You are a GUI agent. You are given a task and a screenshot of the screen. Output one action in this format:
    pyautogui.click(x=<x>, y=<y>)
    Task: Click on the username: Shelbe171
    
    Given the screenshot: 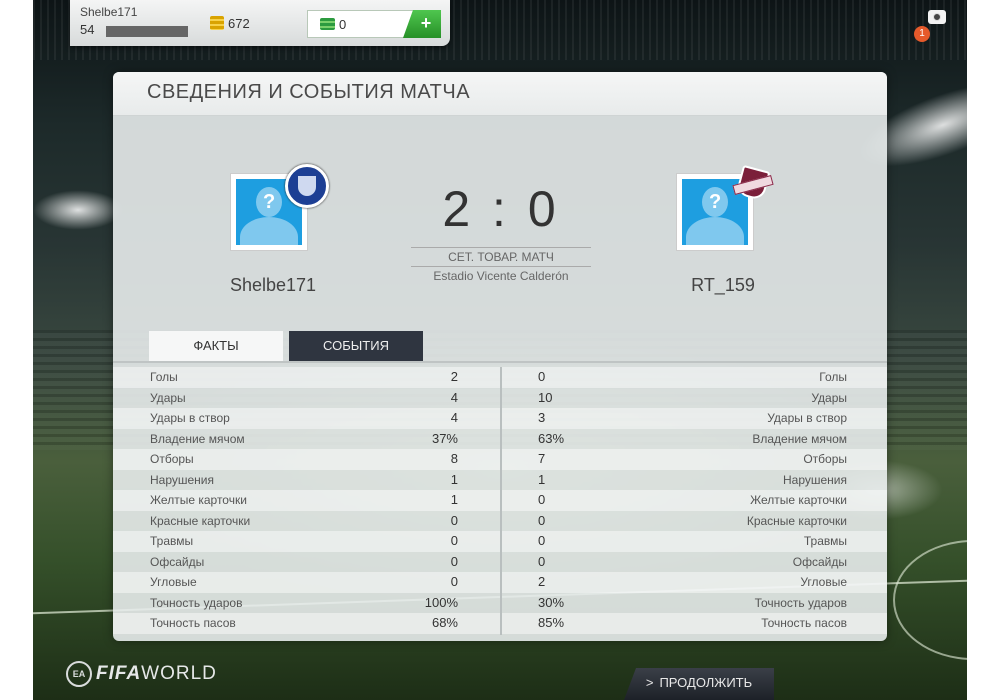 What is the action you would take?
    pyautogui.click(x=109, y=12)
    